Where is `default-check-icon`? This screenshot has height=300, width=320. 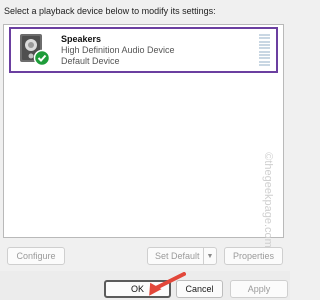
default-check-icon is located at coordinates (42, 58).